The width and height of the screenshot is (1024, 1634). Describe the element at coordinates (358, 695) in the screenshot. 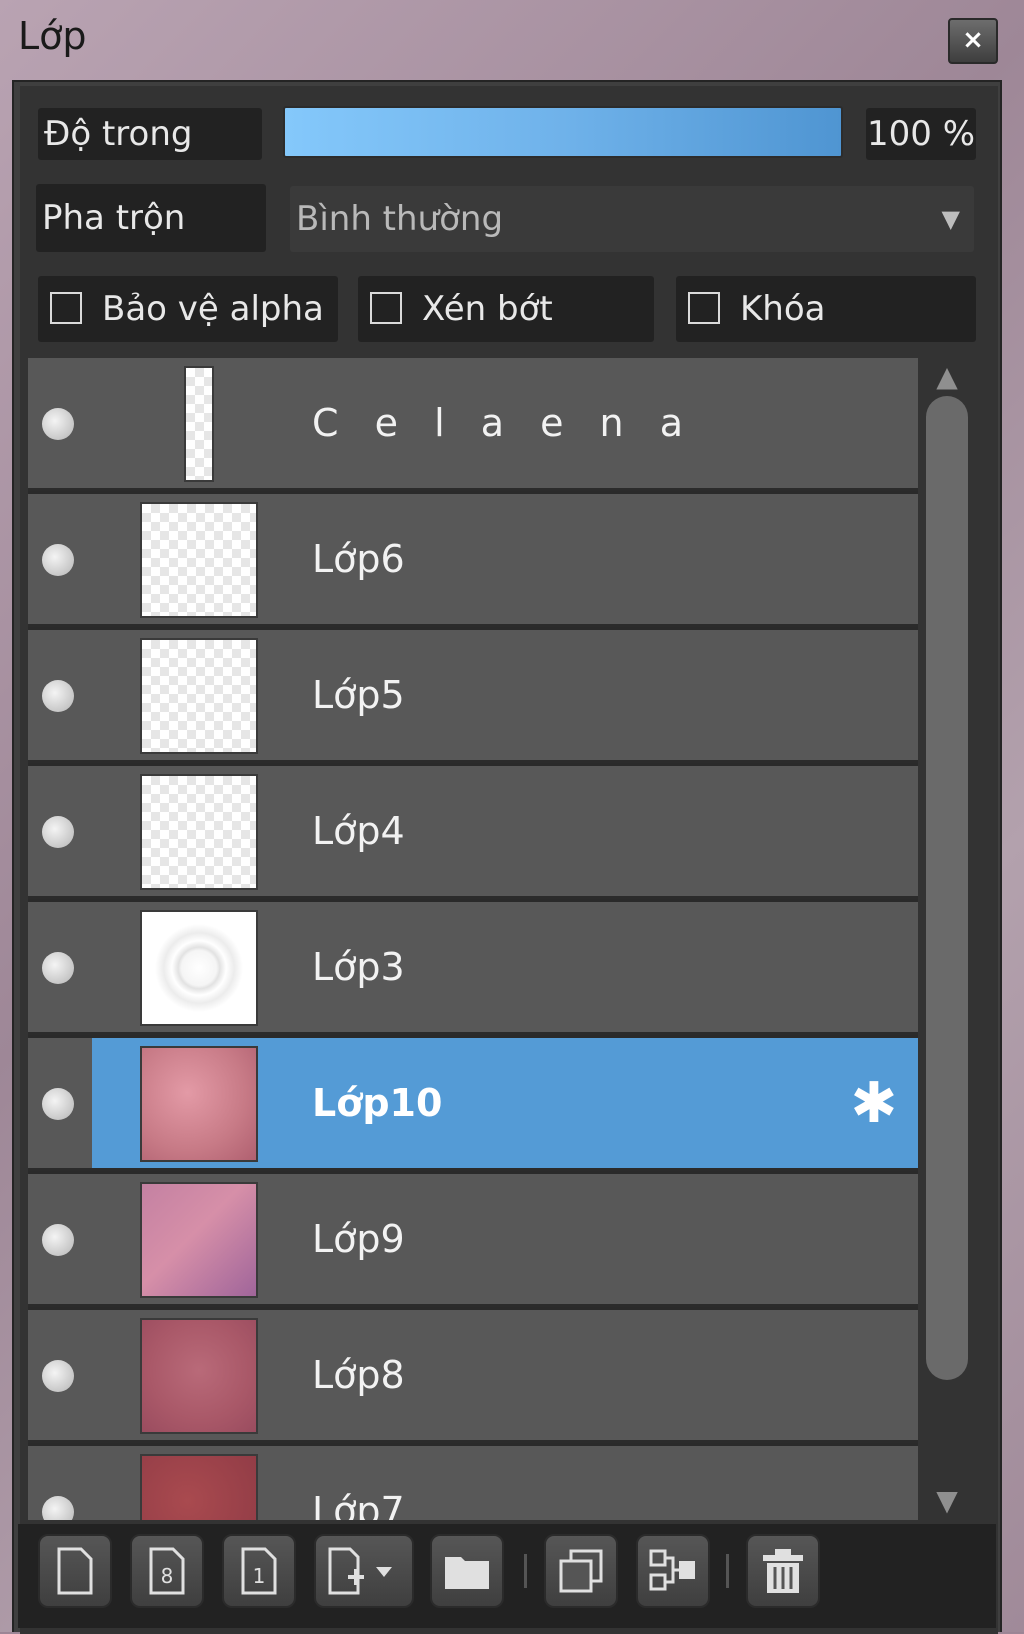

I see `layer-name: Lớp5` at that location.